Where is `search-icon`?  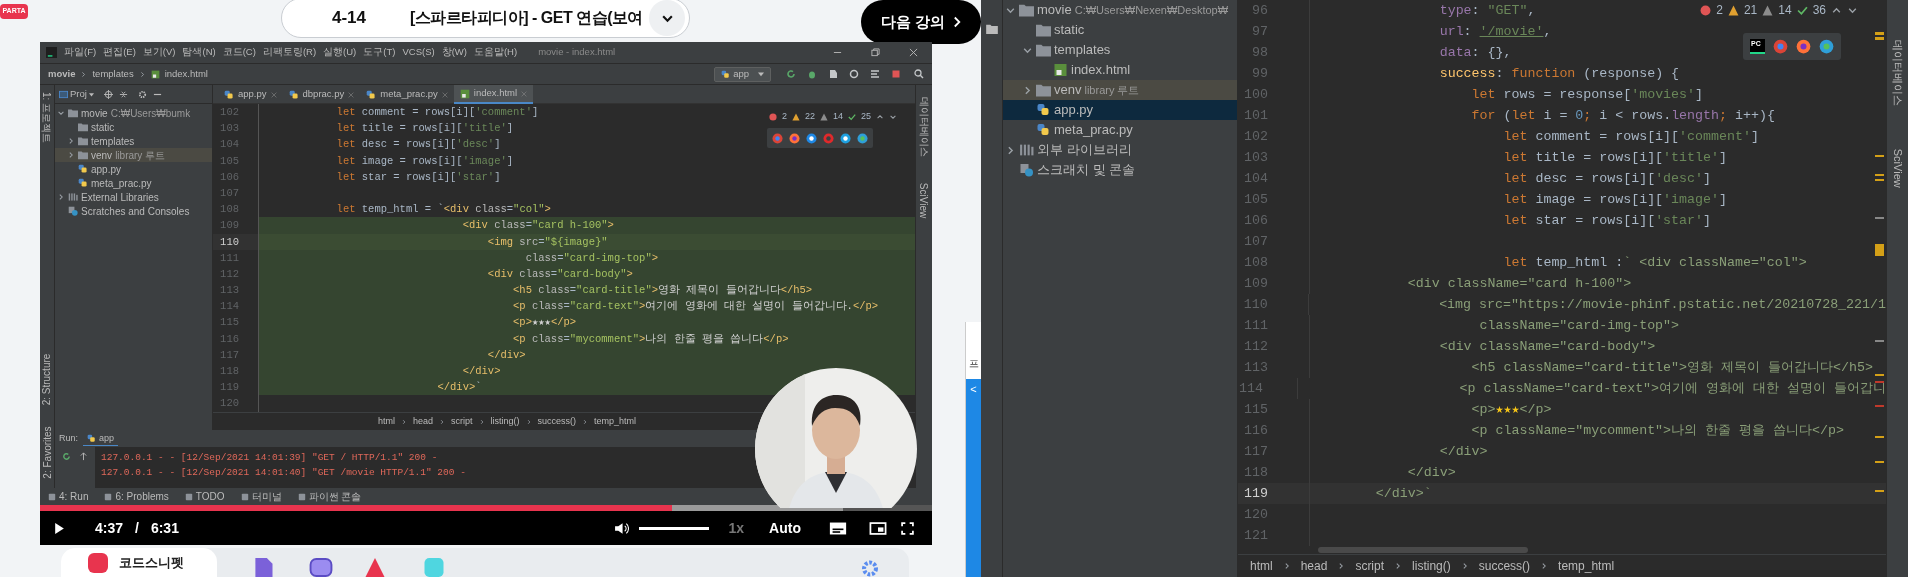
search-icon is located at coordinates (919, 74).